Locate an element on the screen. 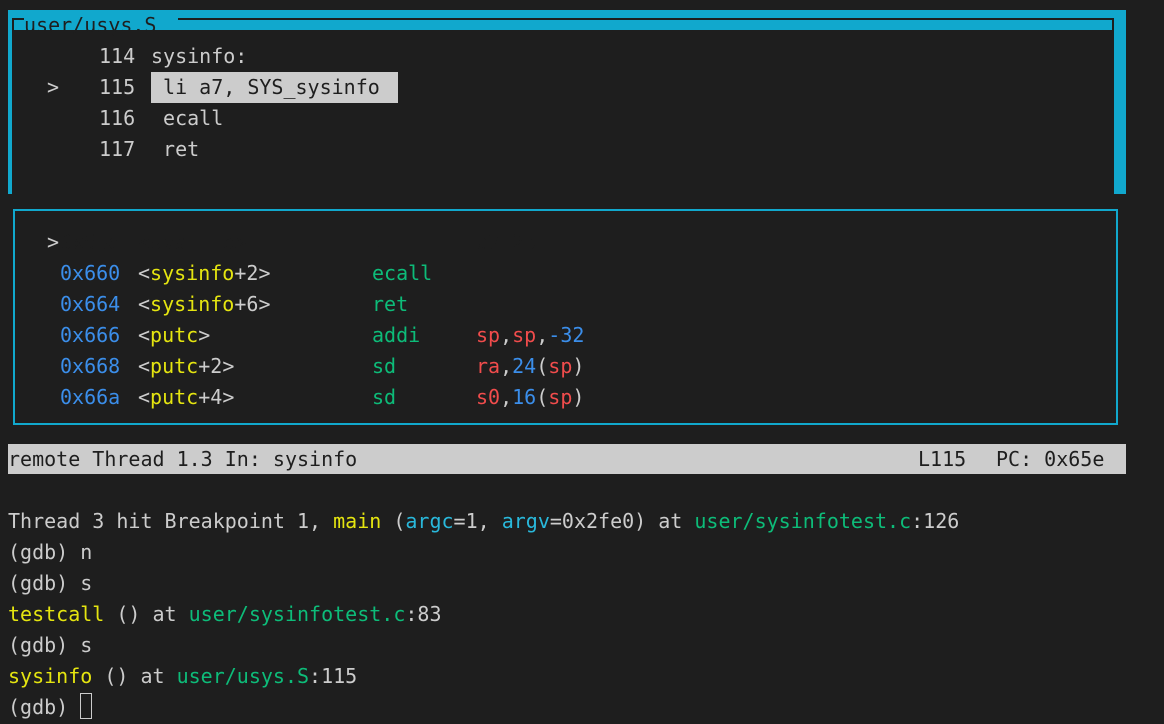  source-line: 116 ecall is located at coordinates (111, 118).